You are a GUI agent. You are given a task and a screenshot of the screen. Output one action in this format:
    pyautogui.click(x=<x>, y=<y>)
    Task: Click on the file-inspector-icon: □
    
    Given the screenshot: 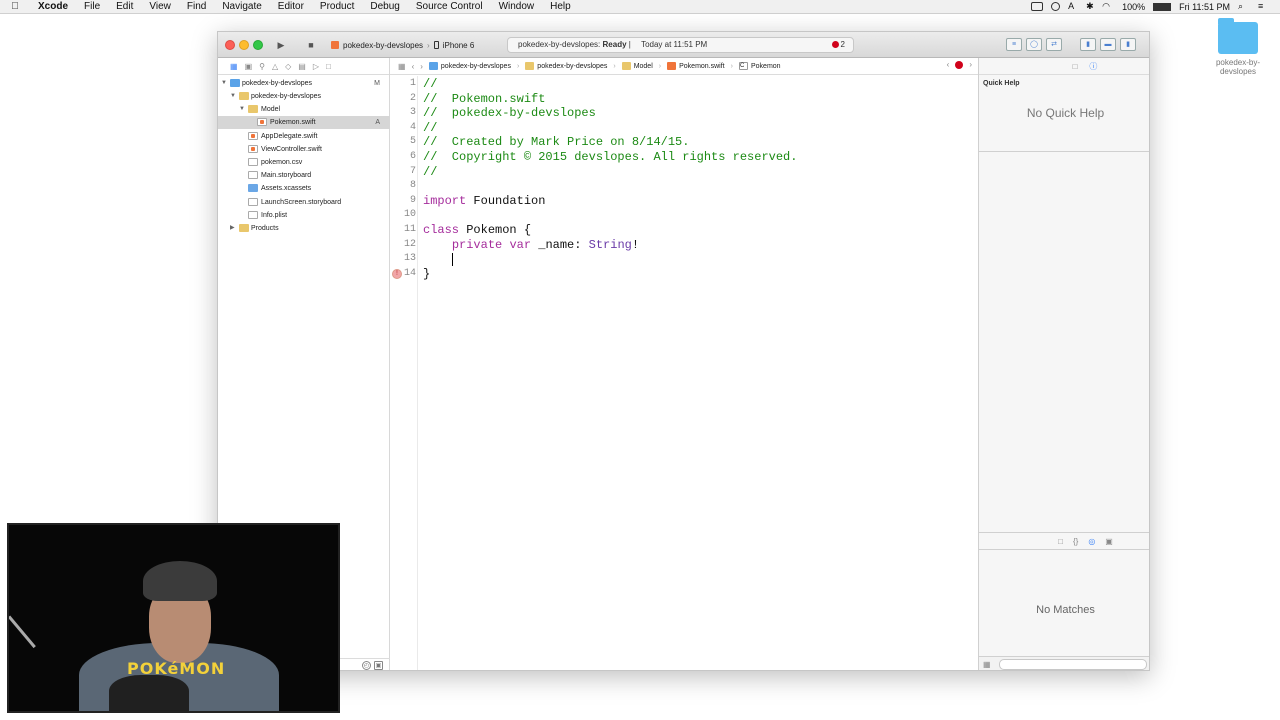 What is the action you would take?
    pyautogui.click(x=1075, y=66)
    